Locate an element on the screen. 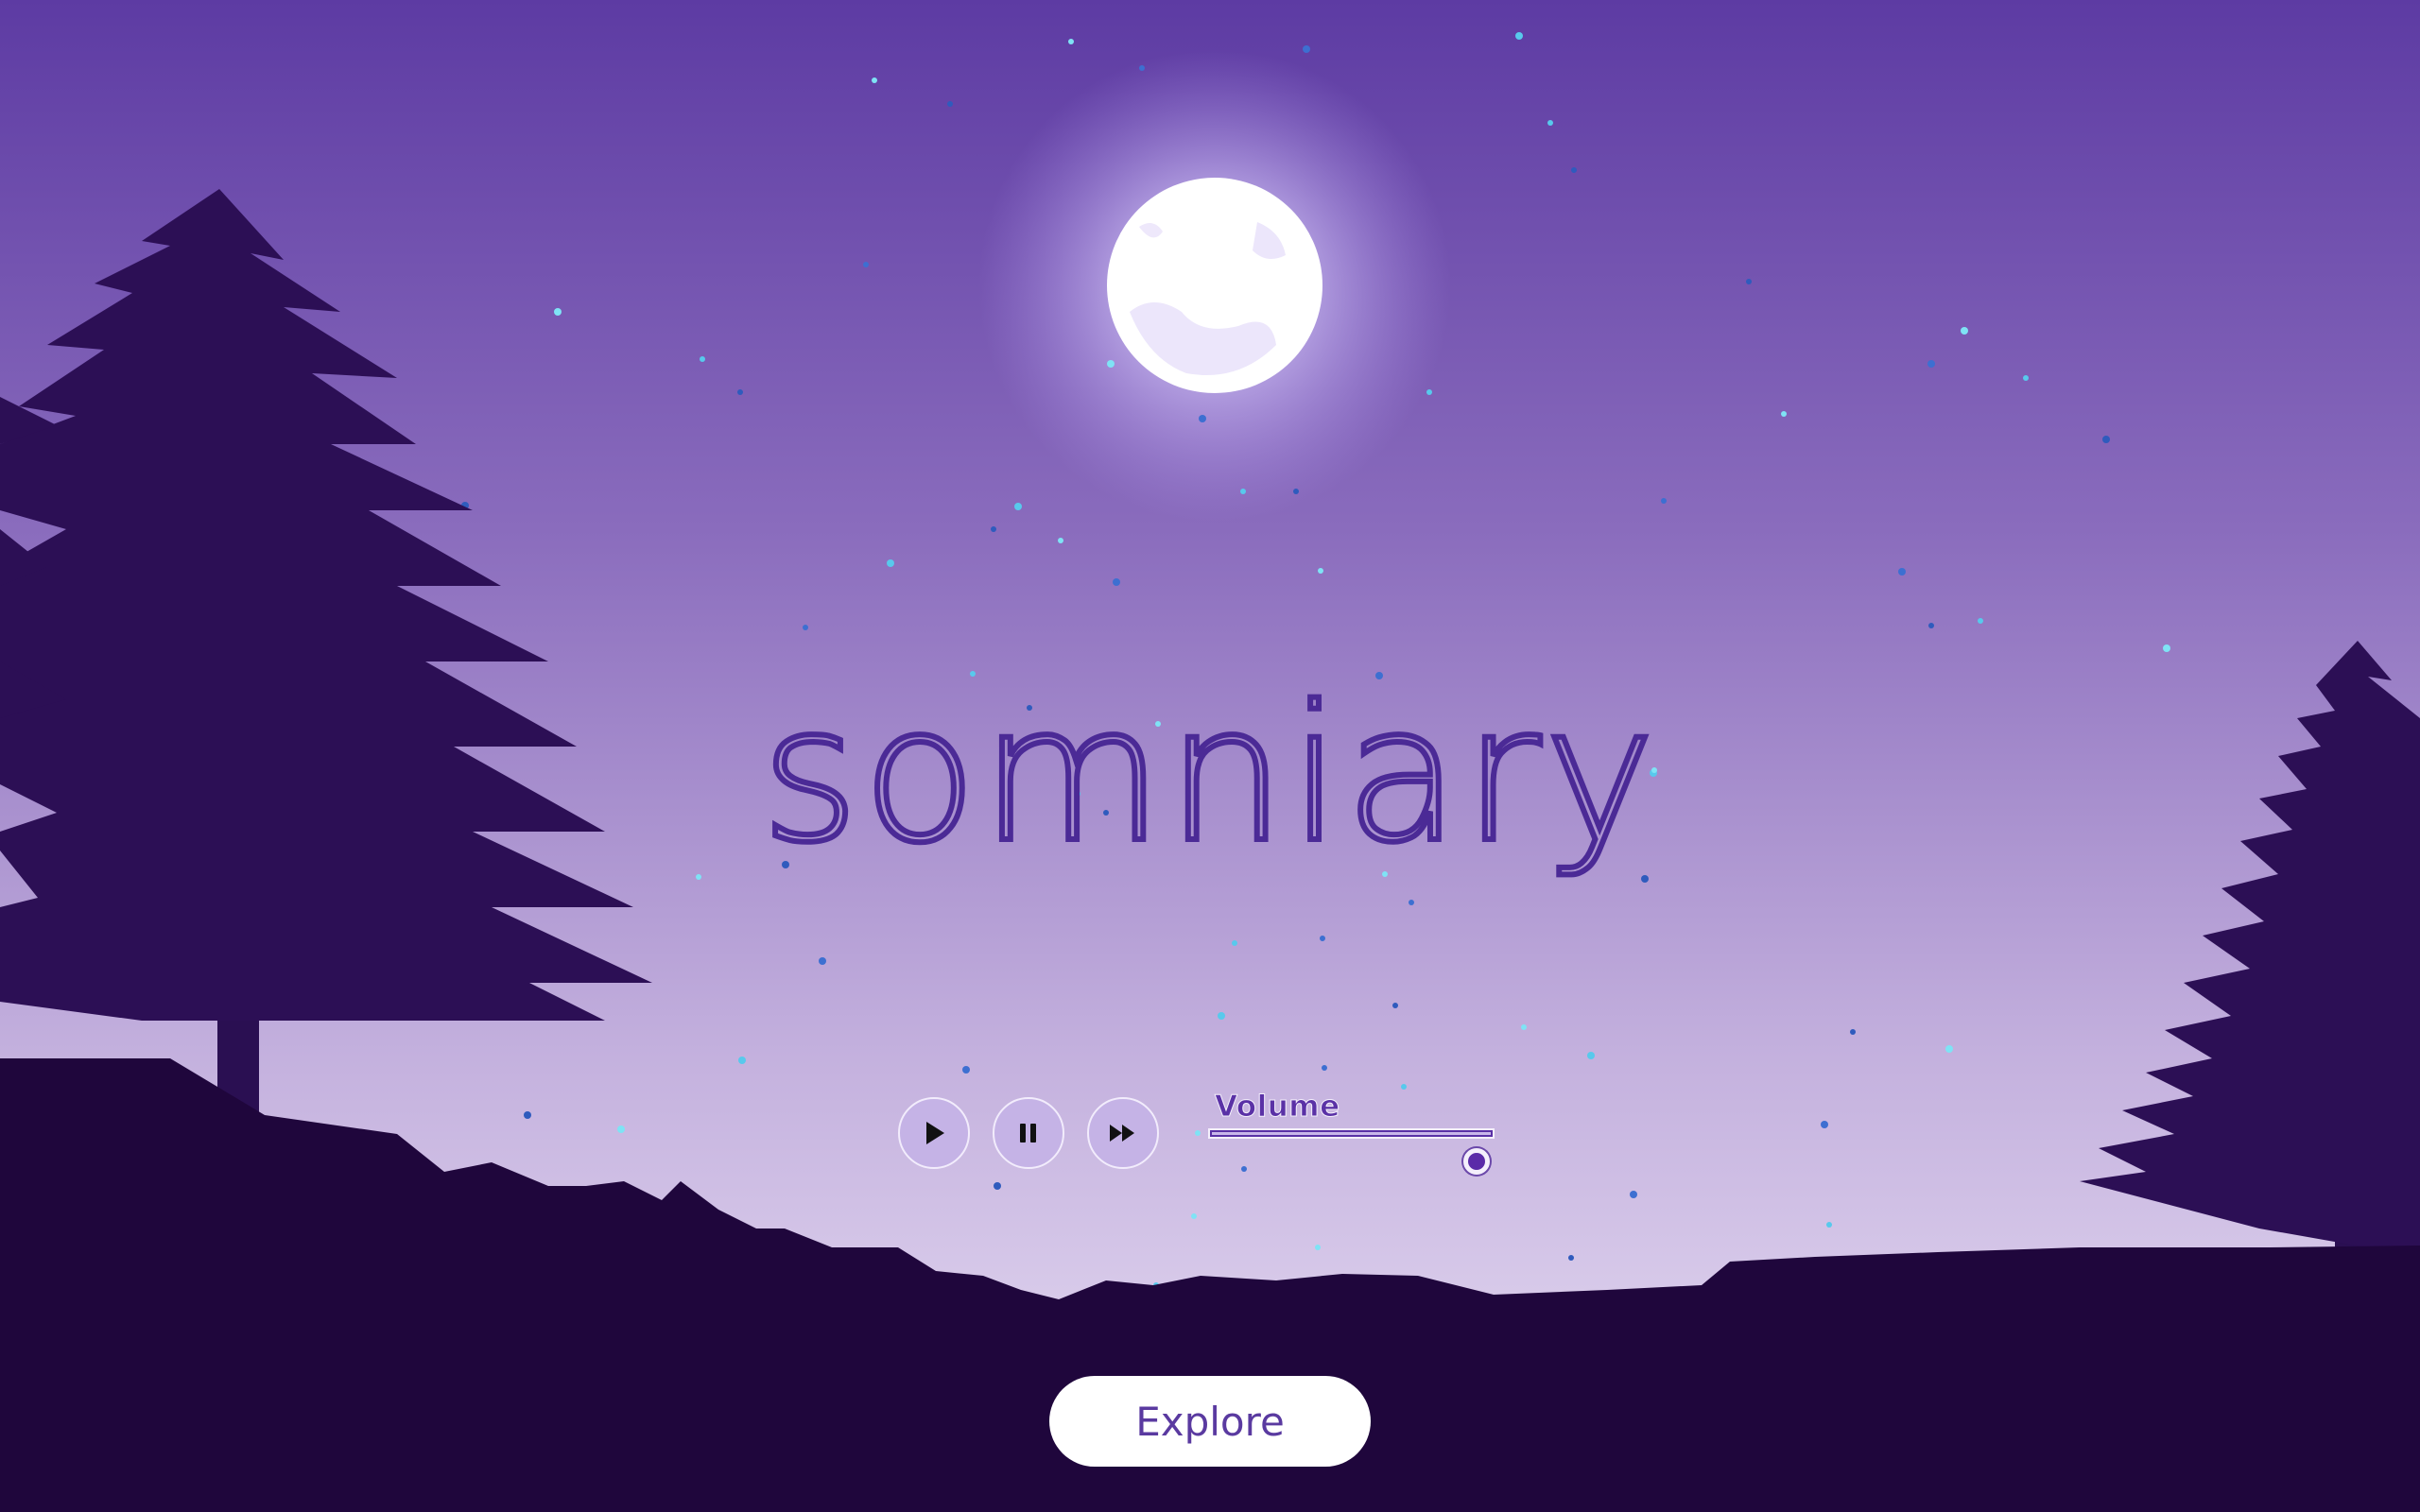  volume-label: Volume is located at coordinates (1277, 1107).